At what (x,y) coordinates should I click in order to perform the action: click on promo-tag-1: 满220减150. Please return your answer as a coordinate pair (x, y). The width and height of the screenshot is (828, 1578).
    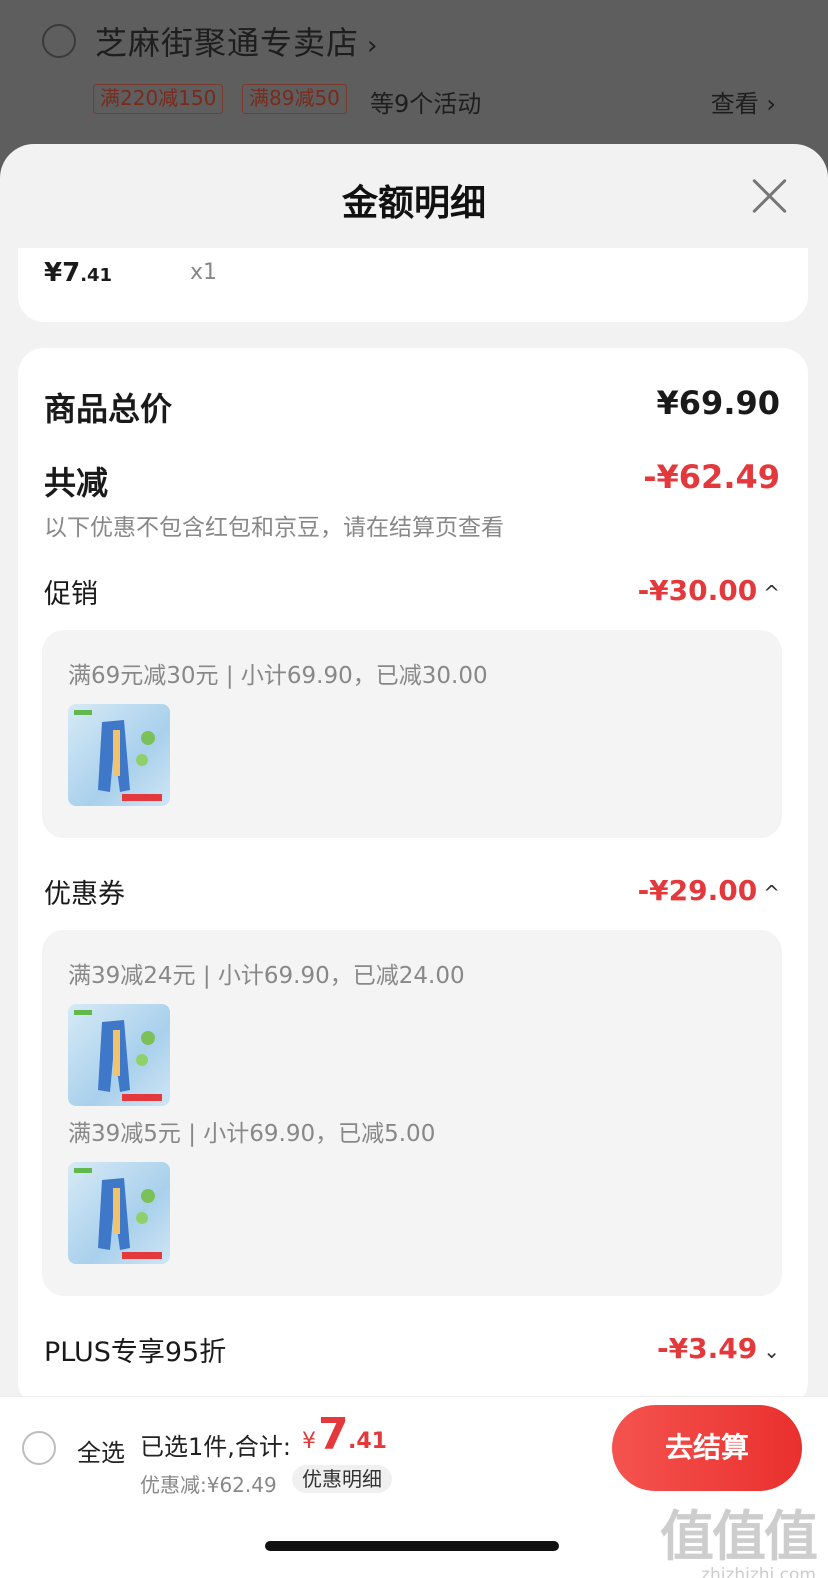
    Looking at the image, I should click on (158, 99).